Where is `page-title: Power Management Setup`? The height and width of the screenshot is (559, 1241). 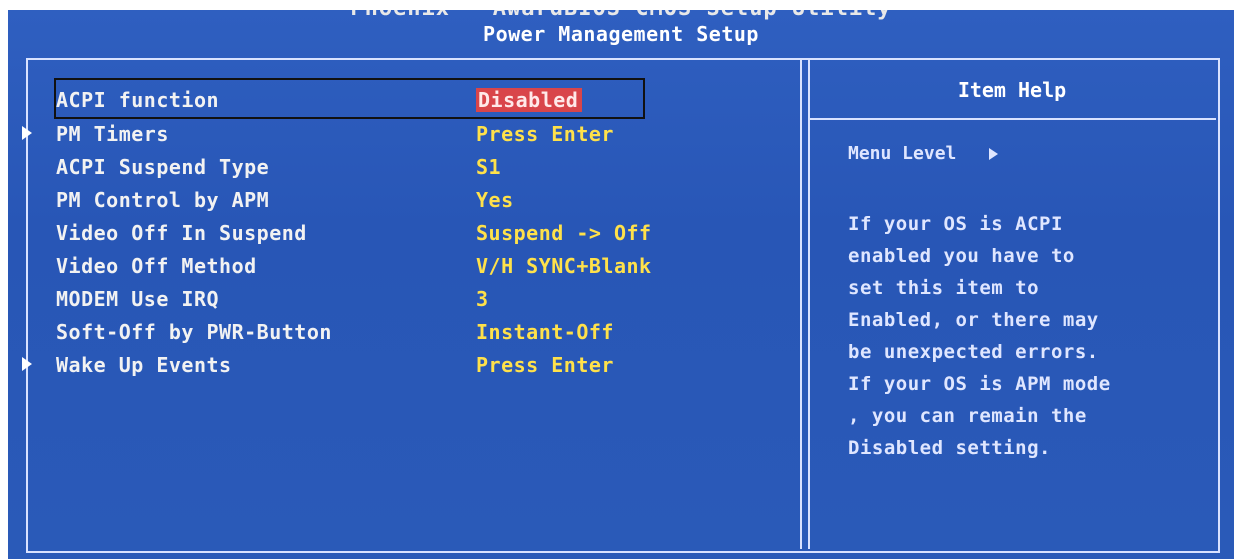 page-title: Power Management Setup is located at coordinates (621, 34).